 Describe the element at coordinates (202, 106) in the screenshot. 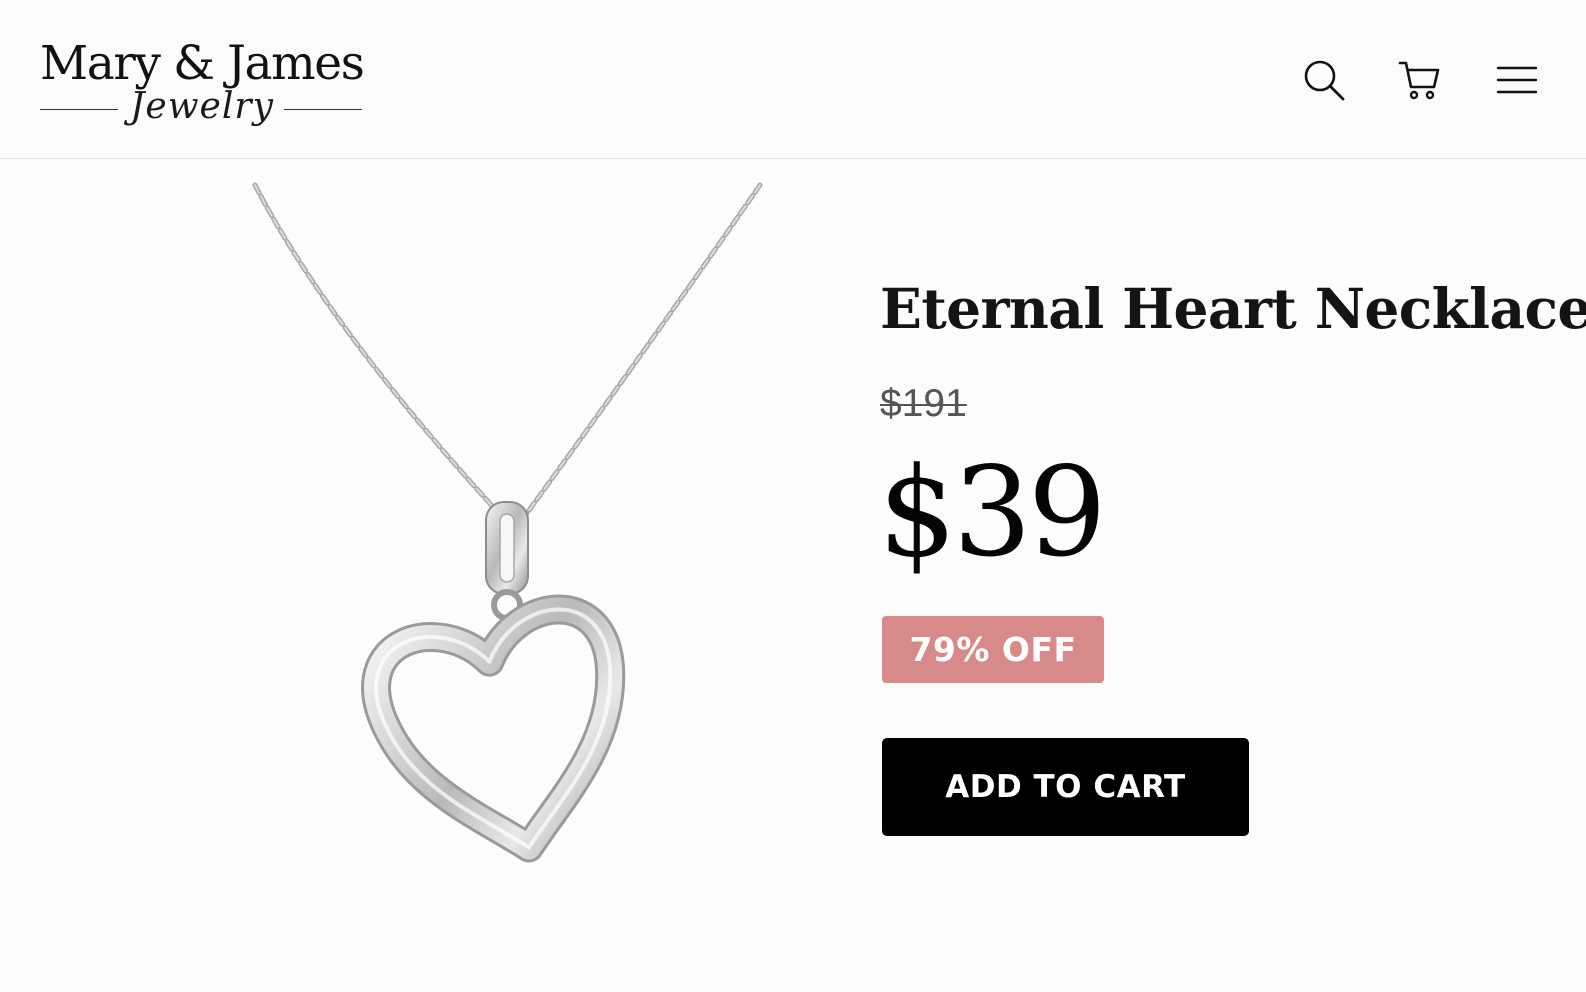

I see `brand-subtitle: Jewelry` at that location.